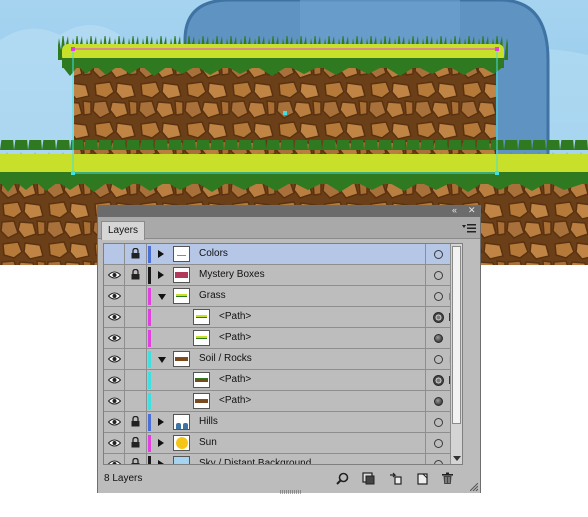 The width and height of the screenshot is (588, 517). I want to click on layer-row: Sky / Distant Background, so click(283, 459).